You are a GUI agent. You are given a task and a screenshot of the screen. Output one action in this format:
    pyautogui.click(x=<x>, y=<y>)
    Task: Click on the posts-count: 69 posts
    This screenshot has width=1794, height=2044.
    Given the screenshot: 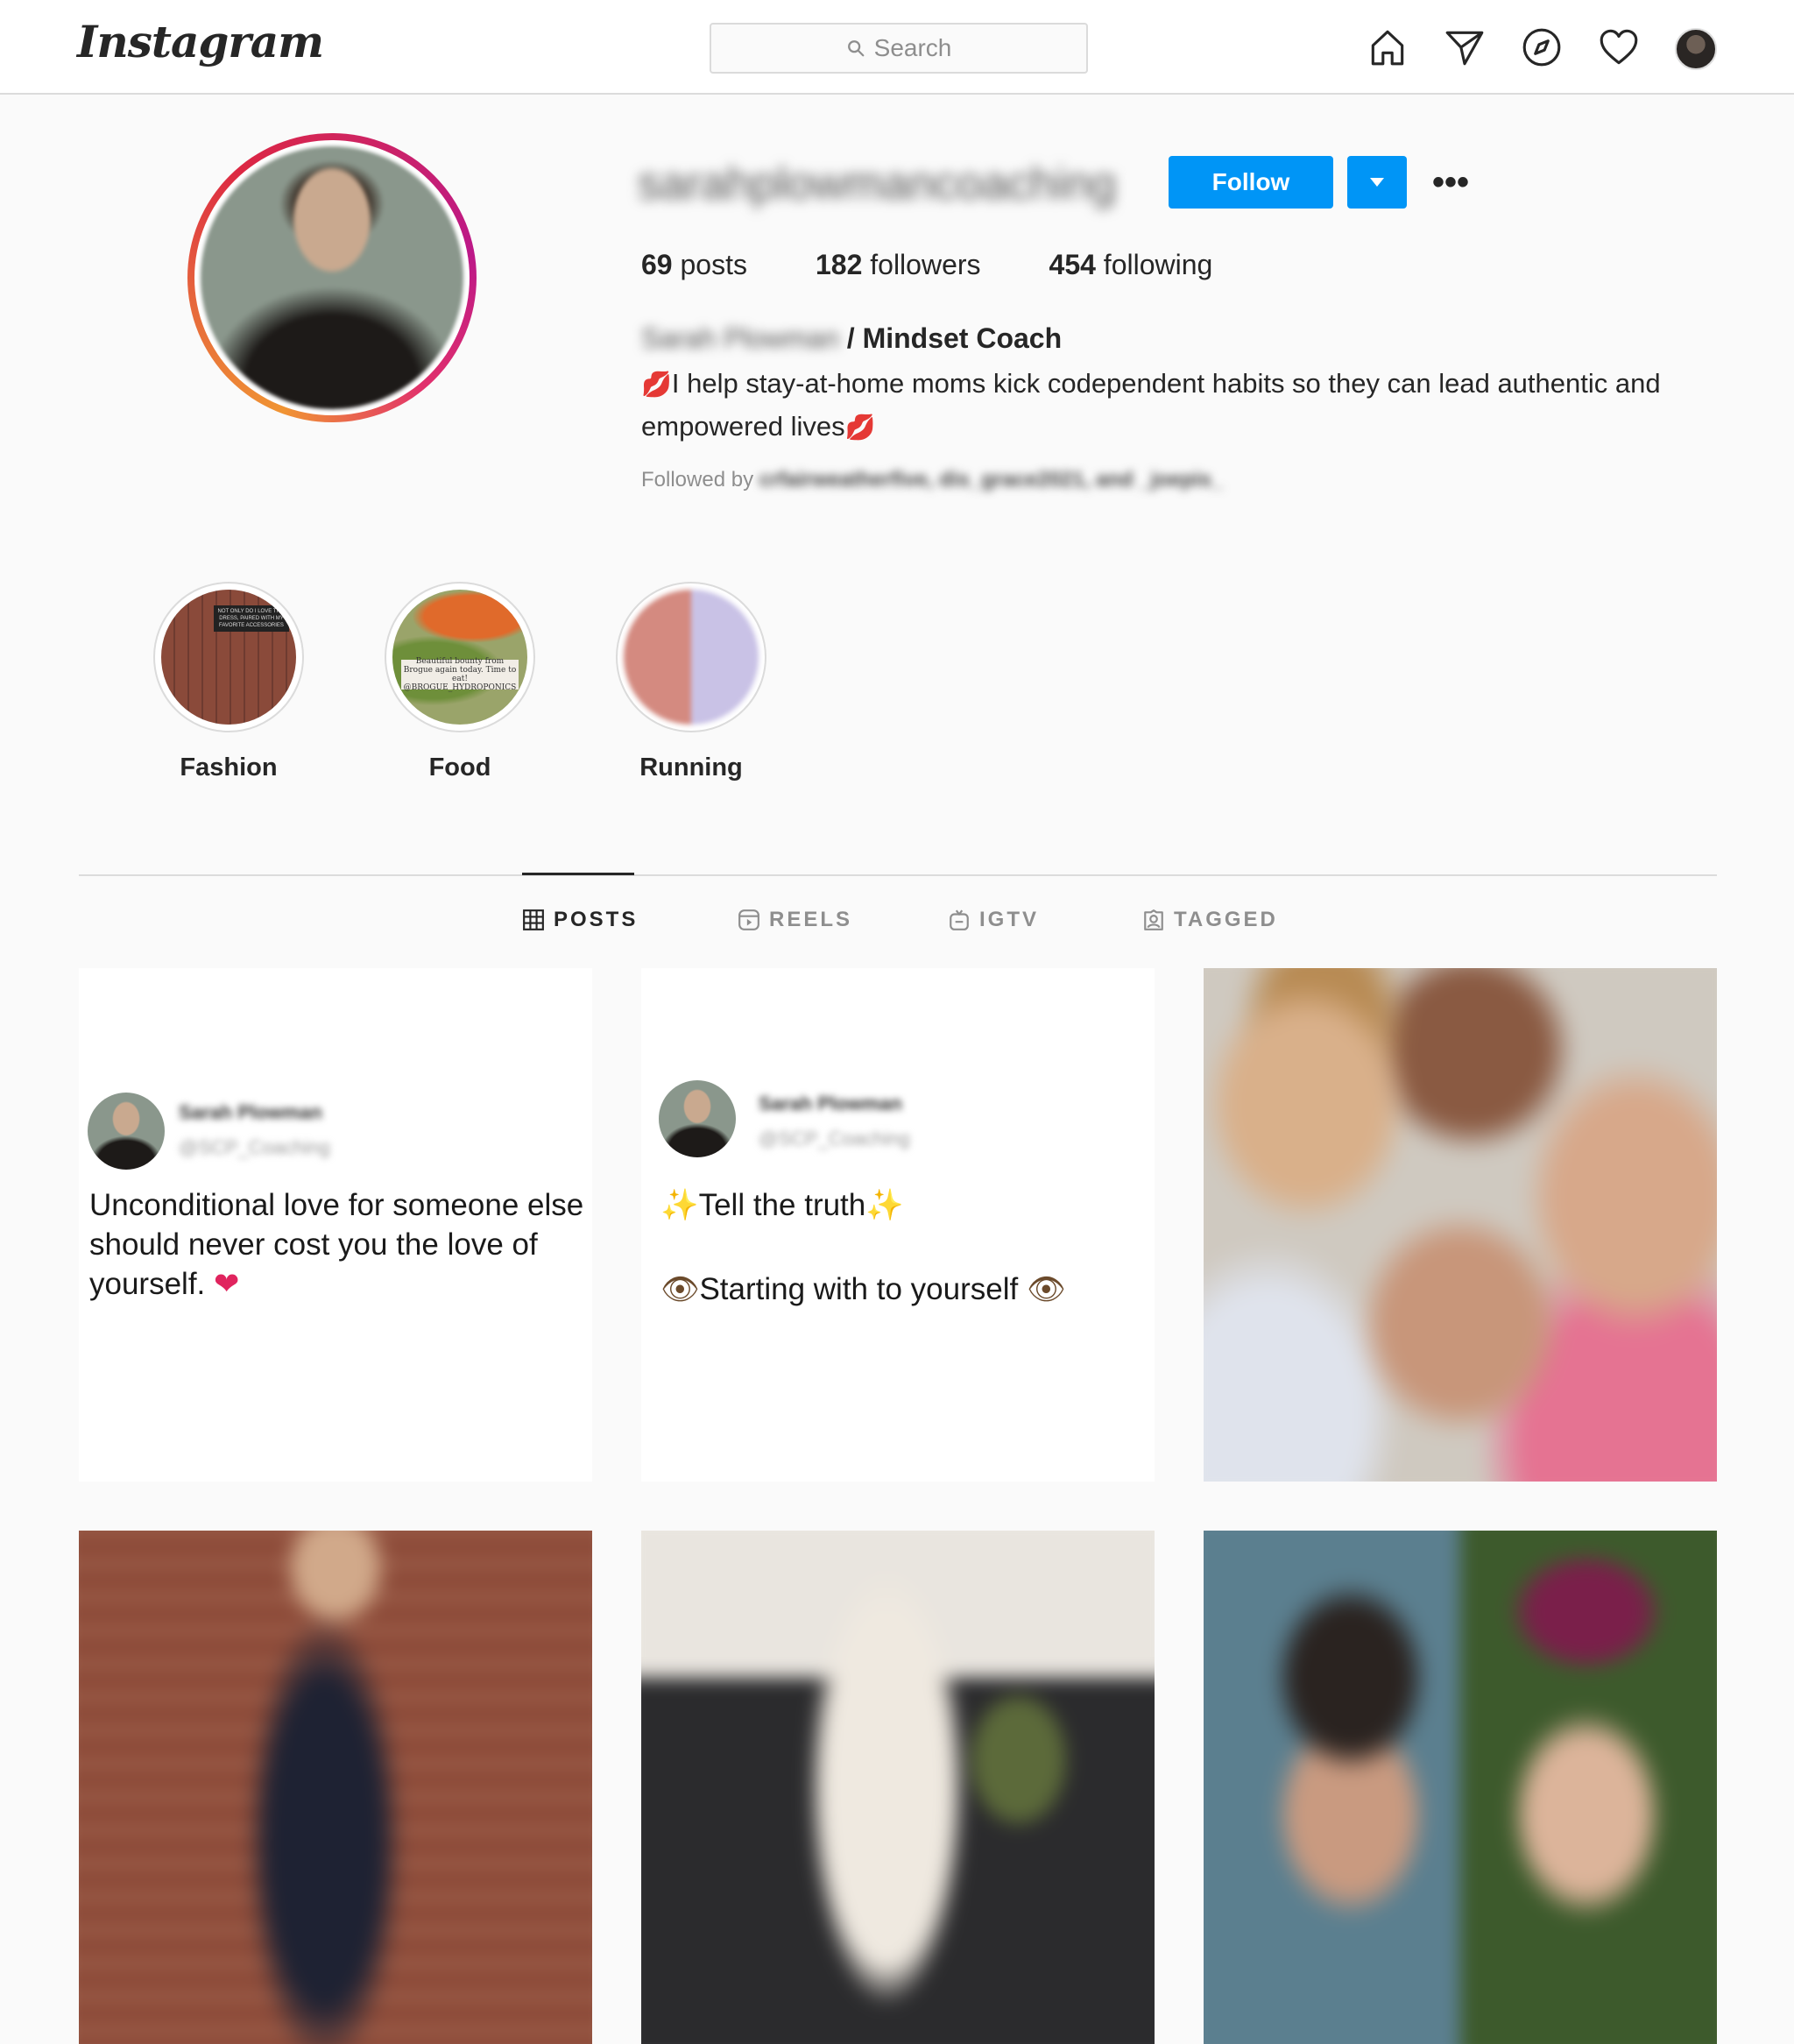 What is the action you would take?
    pyautogui.click(x=694, y=265)
    